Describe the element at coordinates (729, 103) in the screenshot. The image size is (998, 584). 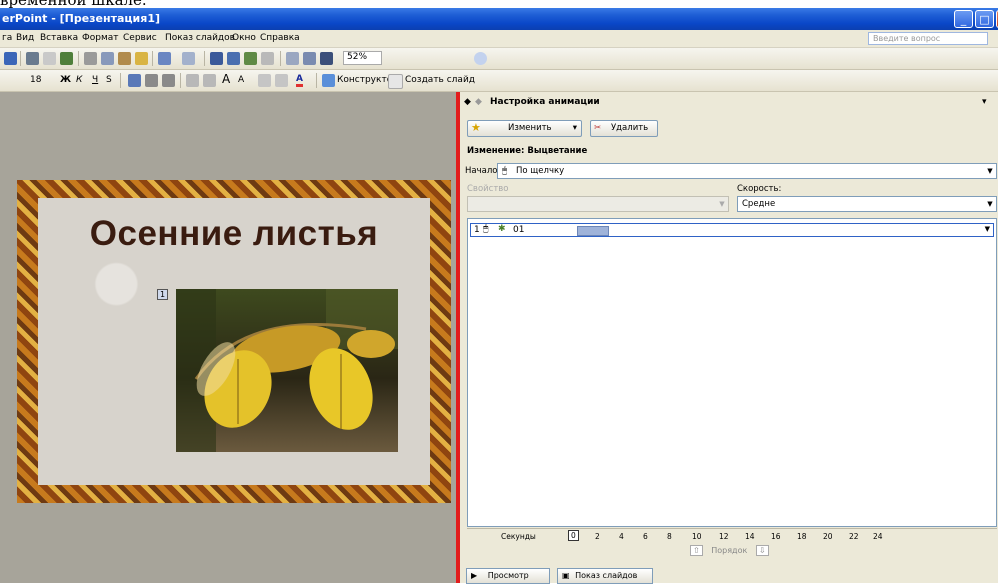
I see `task-pane-header: ◆ ◆ Настройка анимации ▾` at that location.